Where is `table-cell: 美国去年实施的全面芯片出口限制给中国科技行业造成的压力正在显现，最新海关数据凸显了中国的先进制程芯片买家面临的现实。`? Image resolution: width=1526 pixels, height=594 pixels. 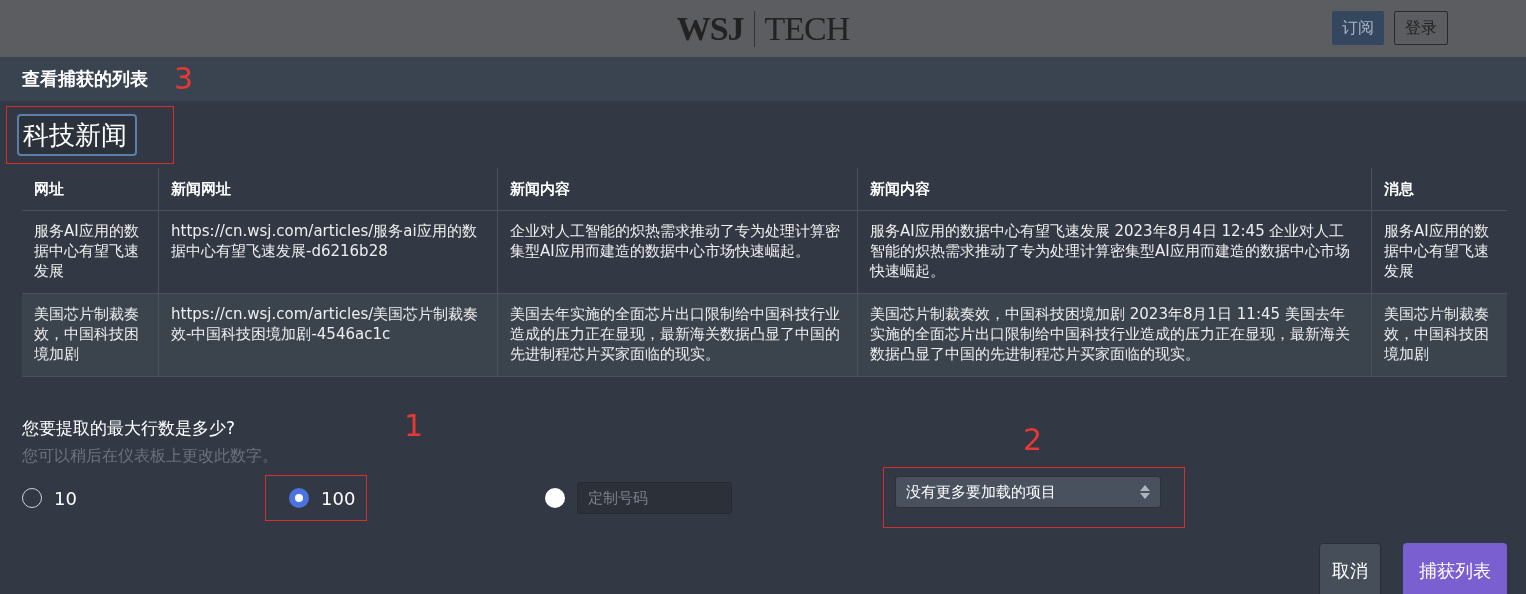 table-cell: 美国去年实施的全面芯片出口限制给中国科技行业造成的压力正在显现，最新海关数据凸显了中国的先进制程芯片买家面临的现实。 is located at coordinates (677, 335).